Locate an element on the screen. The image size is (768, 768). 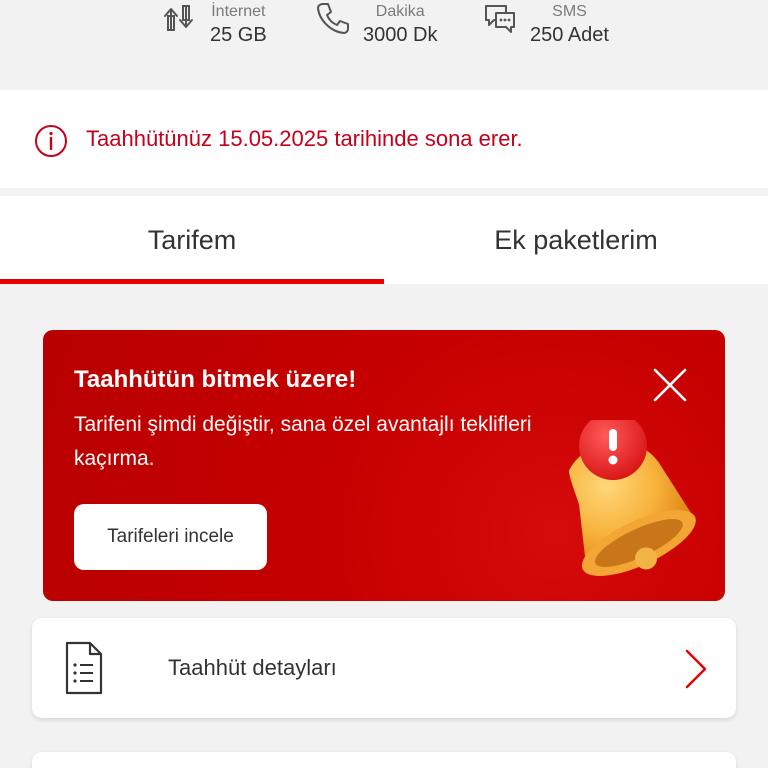
tab-ek-paketlerim: Ek paketlerim is located at coordinates (576, 240).